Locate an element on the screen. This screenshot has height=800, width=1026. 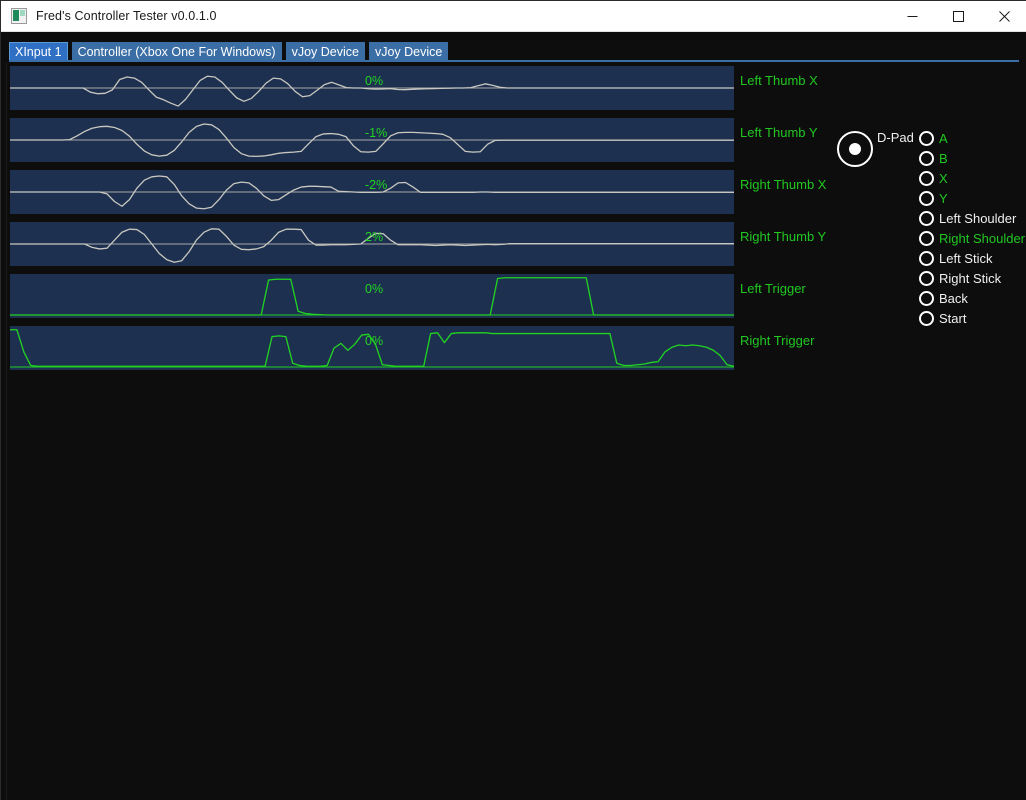
button-indicator-left-shoulder: Left Shoulder is located at coordinates (972, 218).